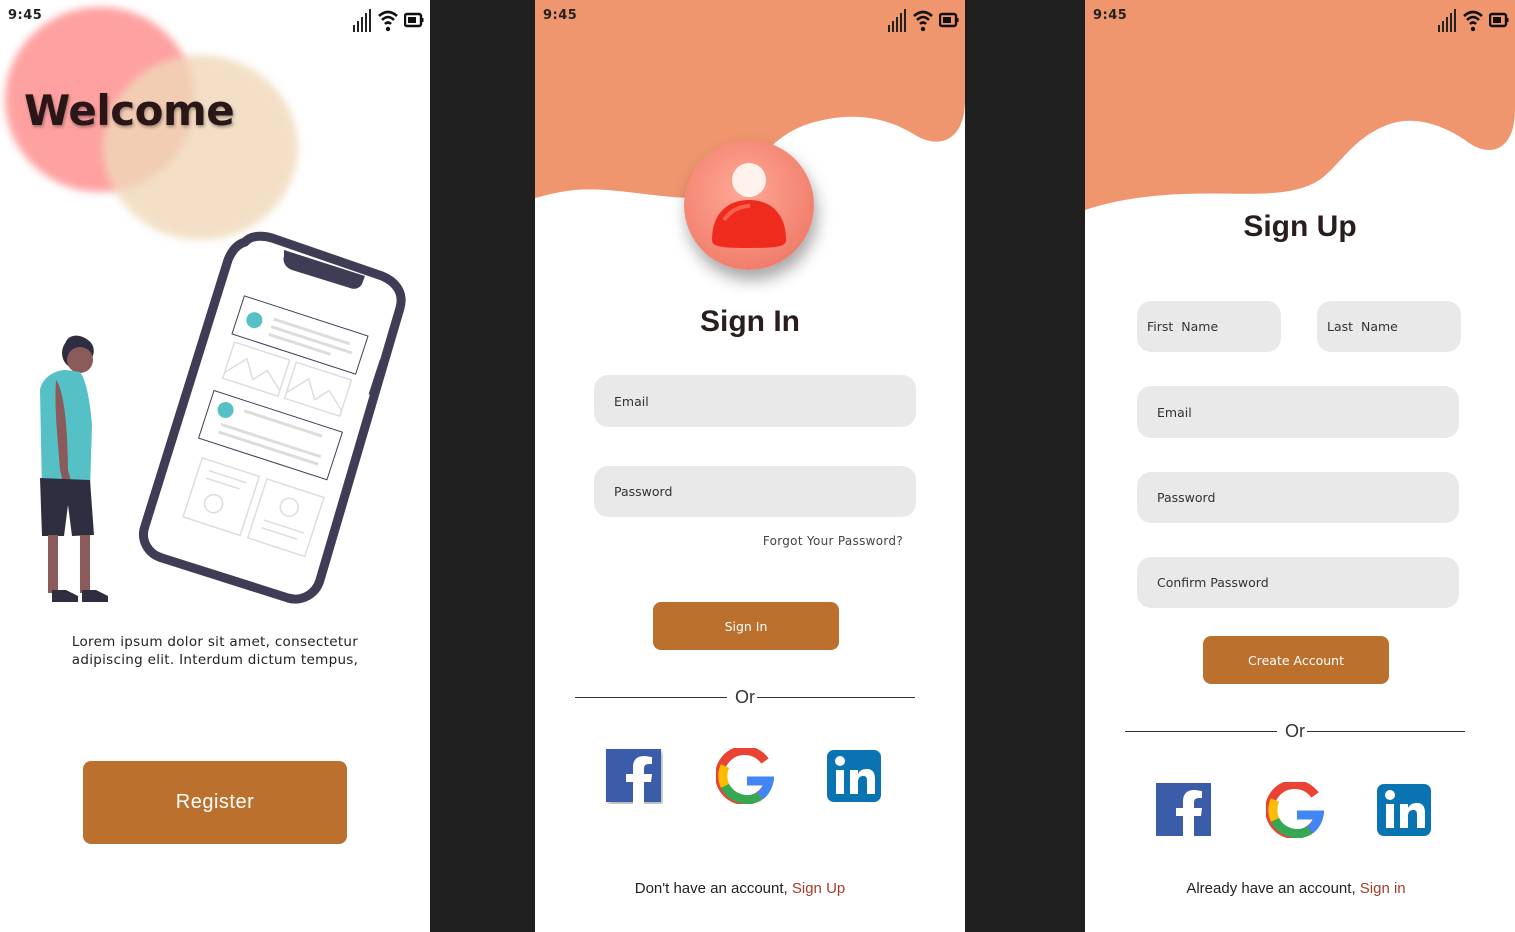 This screenshot has height=932, width=1515. I want to click on last-name-field, so click(1389, 326).